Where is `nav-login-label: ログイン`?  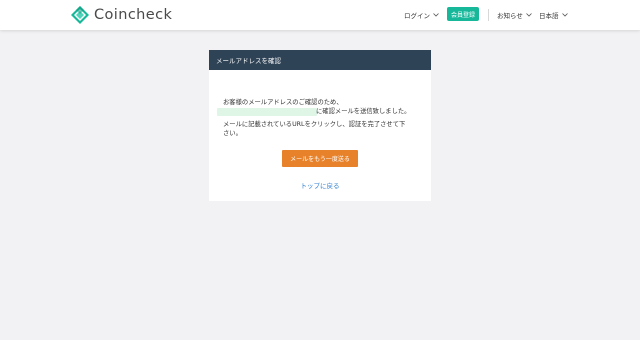 nav-login-label: ログイン is located at coordinates (417, 16).